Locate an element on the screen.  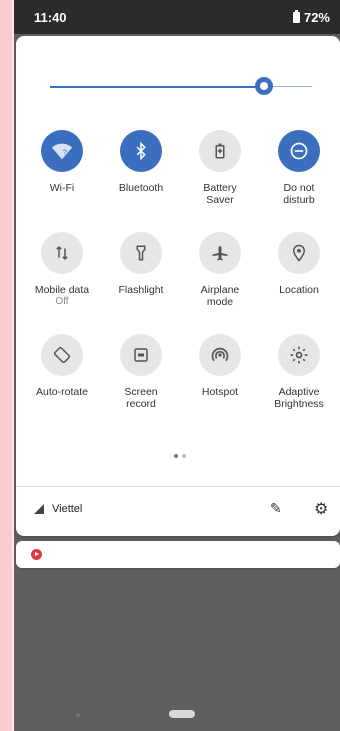
divider is located at coordinates (178, 486).